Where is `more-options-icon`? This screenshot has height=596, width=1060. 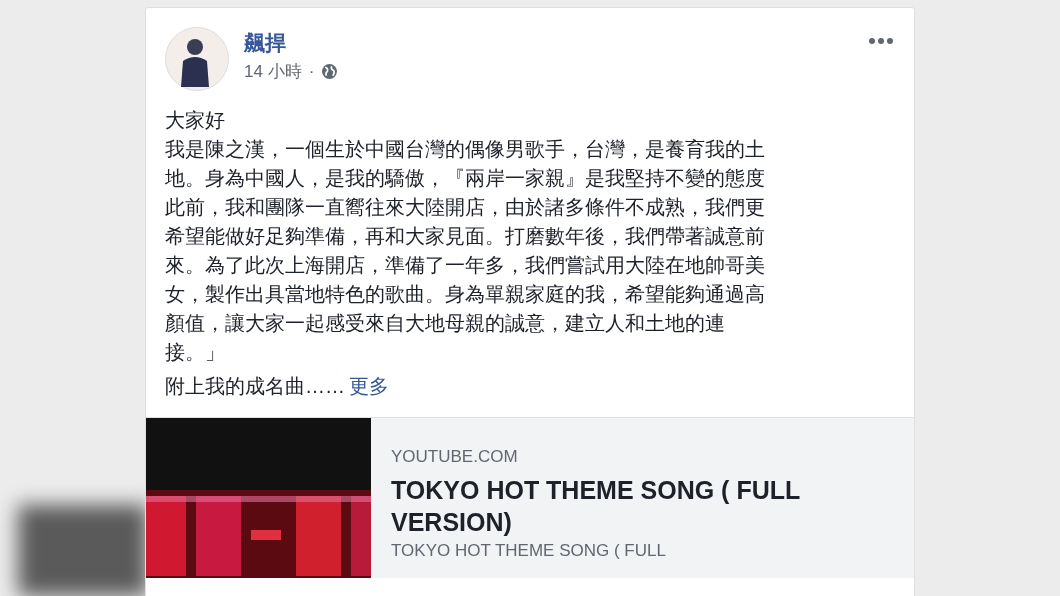
more-options-icon is located at coordinates (881, 41).